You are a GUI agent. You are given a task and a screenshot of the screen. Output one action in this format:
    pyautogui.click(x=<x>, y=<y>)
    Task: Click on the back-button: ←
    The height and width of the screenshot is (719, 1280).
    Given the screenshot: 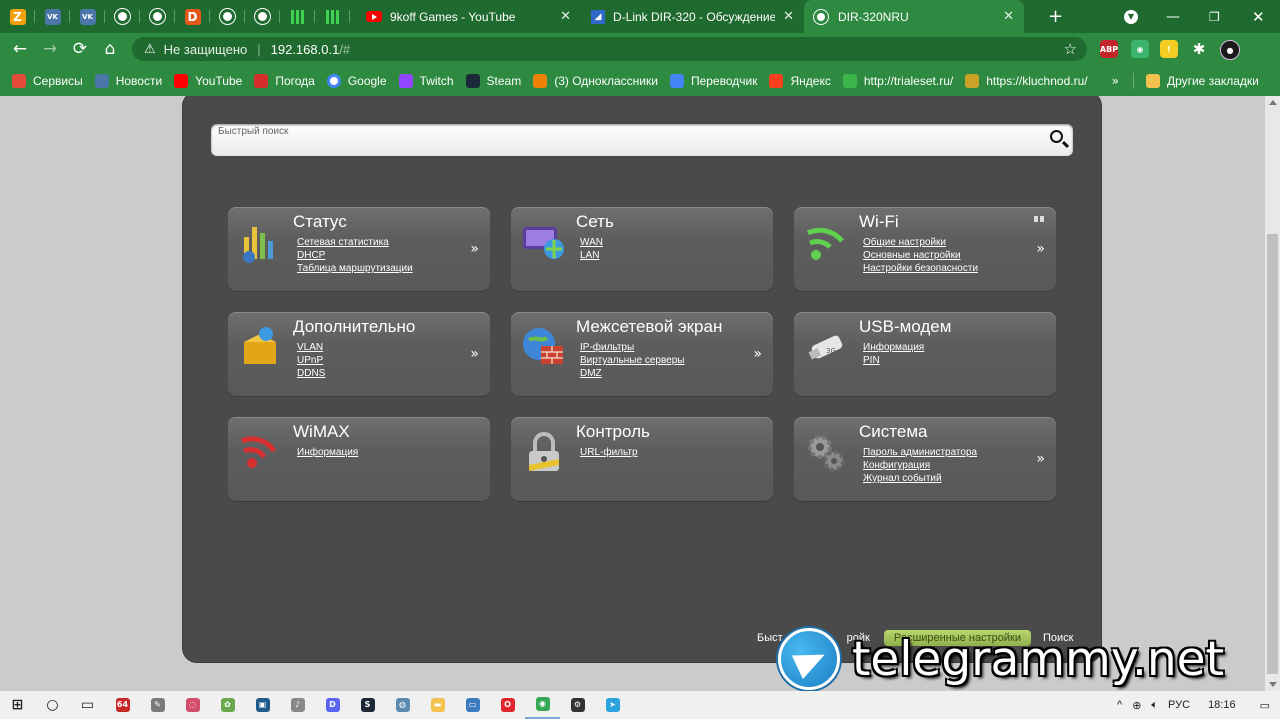 What is the action you would take?
    pyautogui.click(x=20, y=49)
    